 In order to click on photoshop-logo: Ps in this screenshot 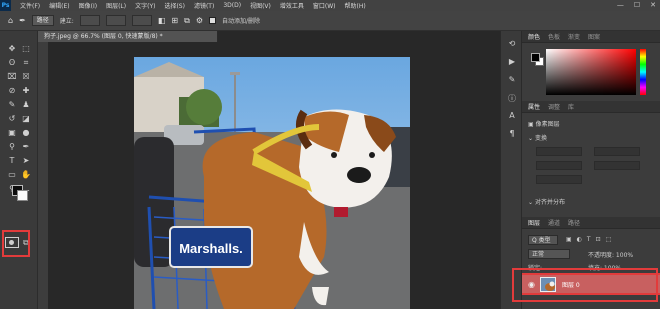, I will do `click(5, 5)`.